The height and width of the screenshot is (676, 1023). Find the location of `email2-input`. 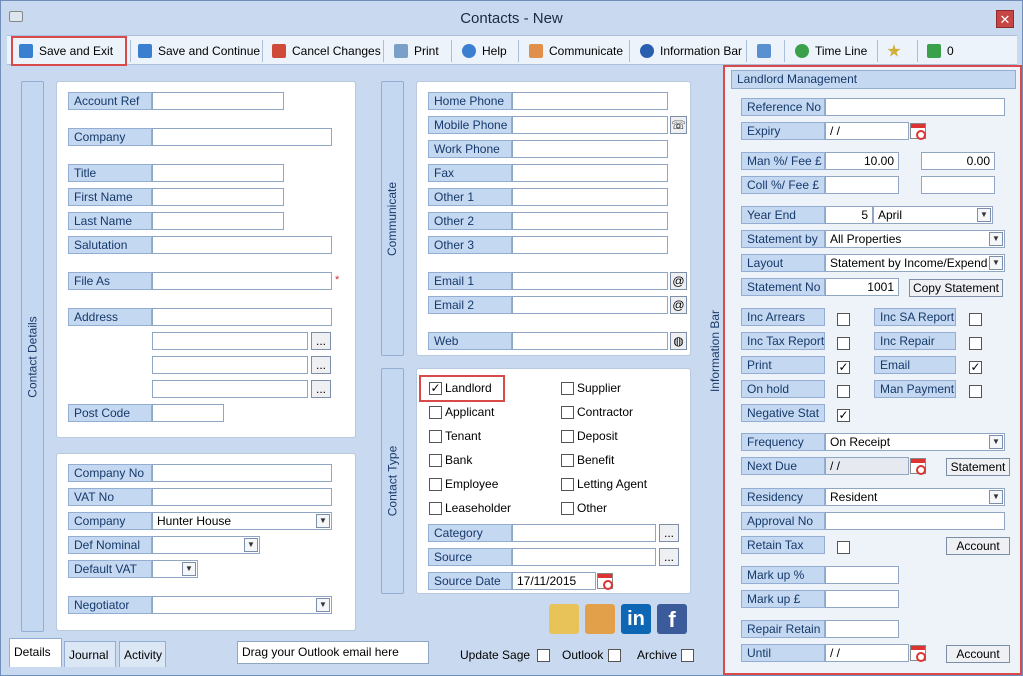

email2-input is located at coordinates (590, 305).